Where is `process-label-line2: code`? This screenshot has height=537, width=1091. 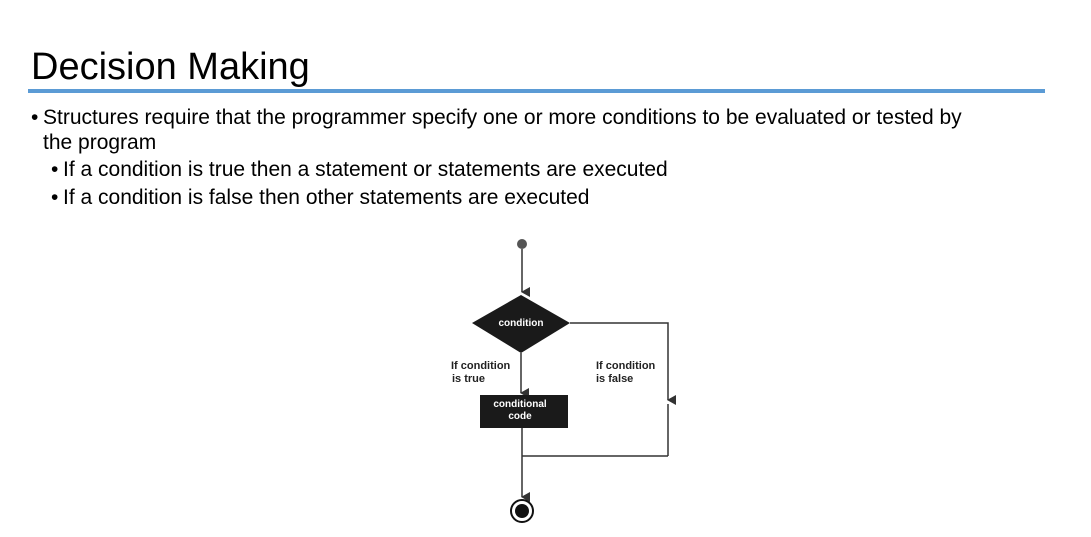
process-label-line2: code is located at coordinates (520, 416).